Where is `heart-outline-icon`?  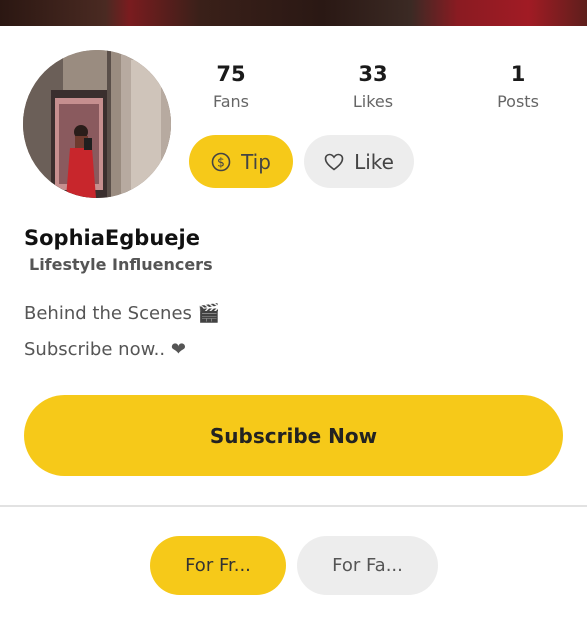
heart-outline-icon is located at coordinates (334, 162).